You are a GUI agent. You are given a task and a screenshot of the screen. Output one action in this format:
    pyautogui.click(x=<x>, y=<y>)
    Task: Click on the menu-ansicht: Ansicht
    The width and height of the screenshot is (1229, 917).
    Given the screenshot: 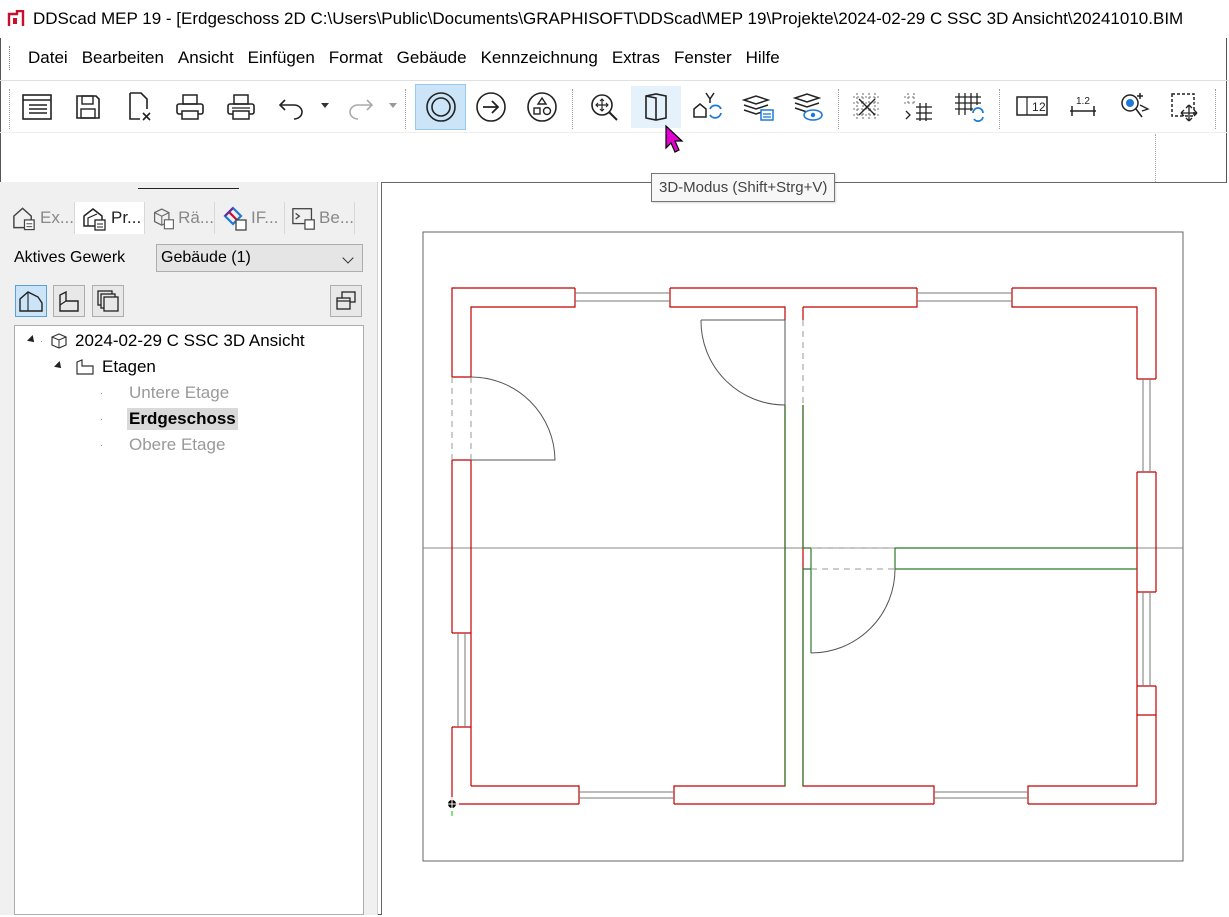 What is the action you would take?
    pyautogui.click(x=206, y=58)
    